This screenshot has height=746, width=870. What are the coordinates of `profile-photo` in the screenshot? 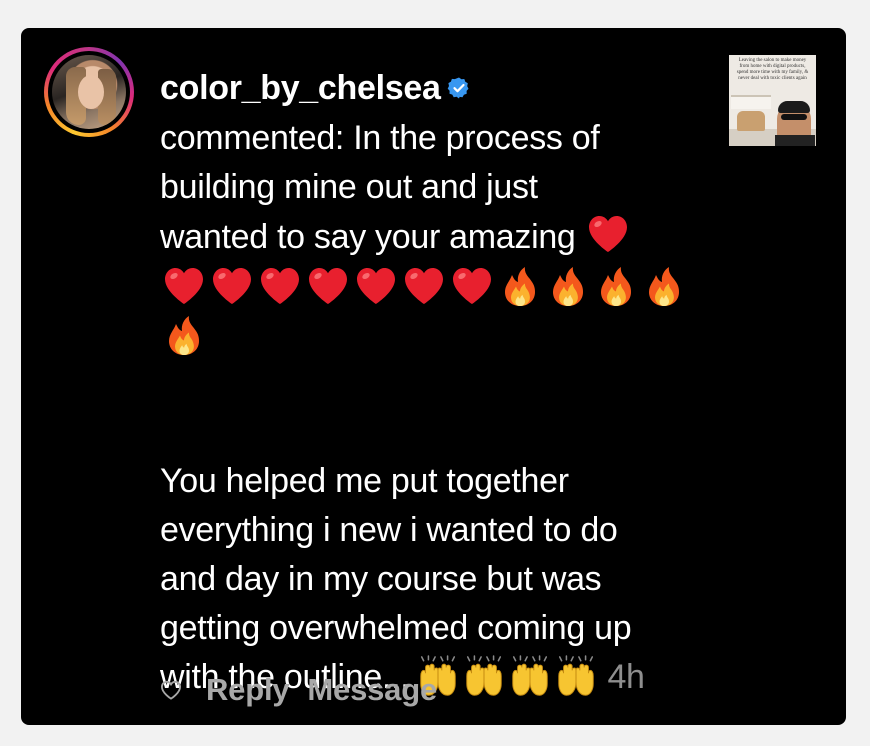 It's located at (89, 92).